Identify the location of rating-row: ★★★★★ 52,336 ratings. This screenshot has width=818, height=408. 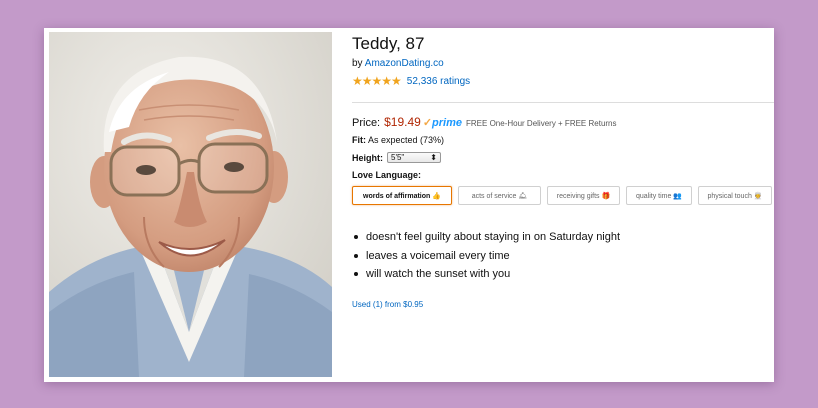
(411, 81).